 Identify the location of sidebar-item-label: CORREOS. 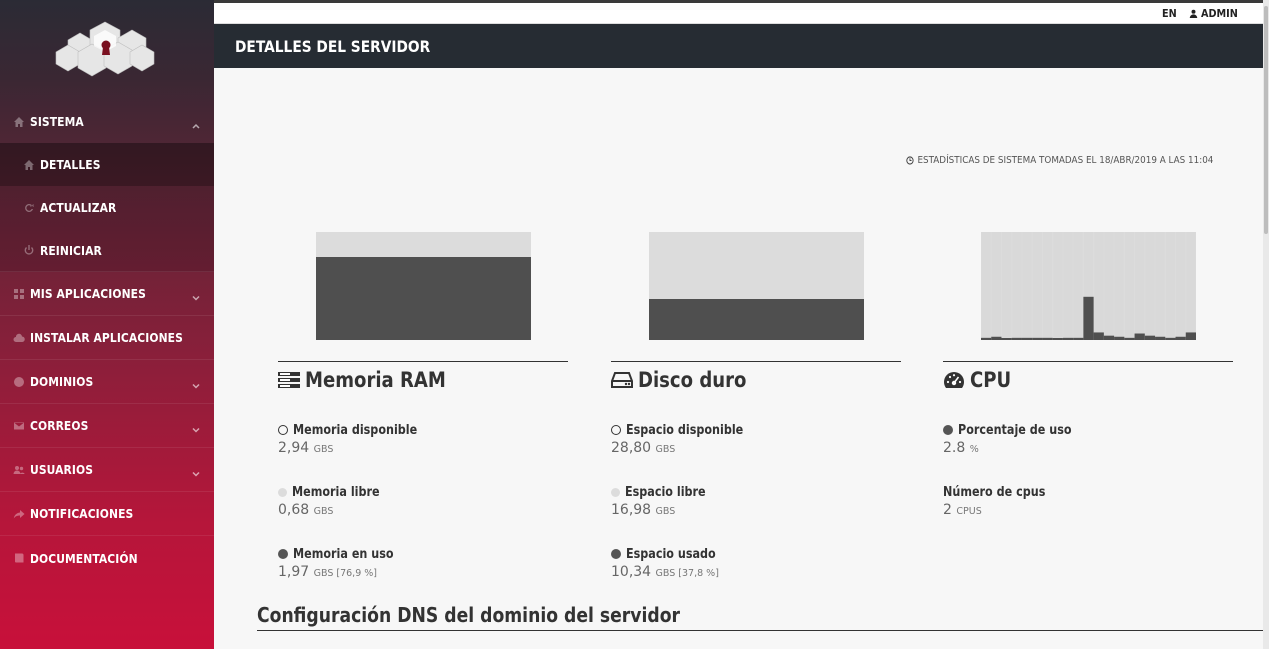
(59, 425).